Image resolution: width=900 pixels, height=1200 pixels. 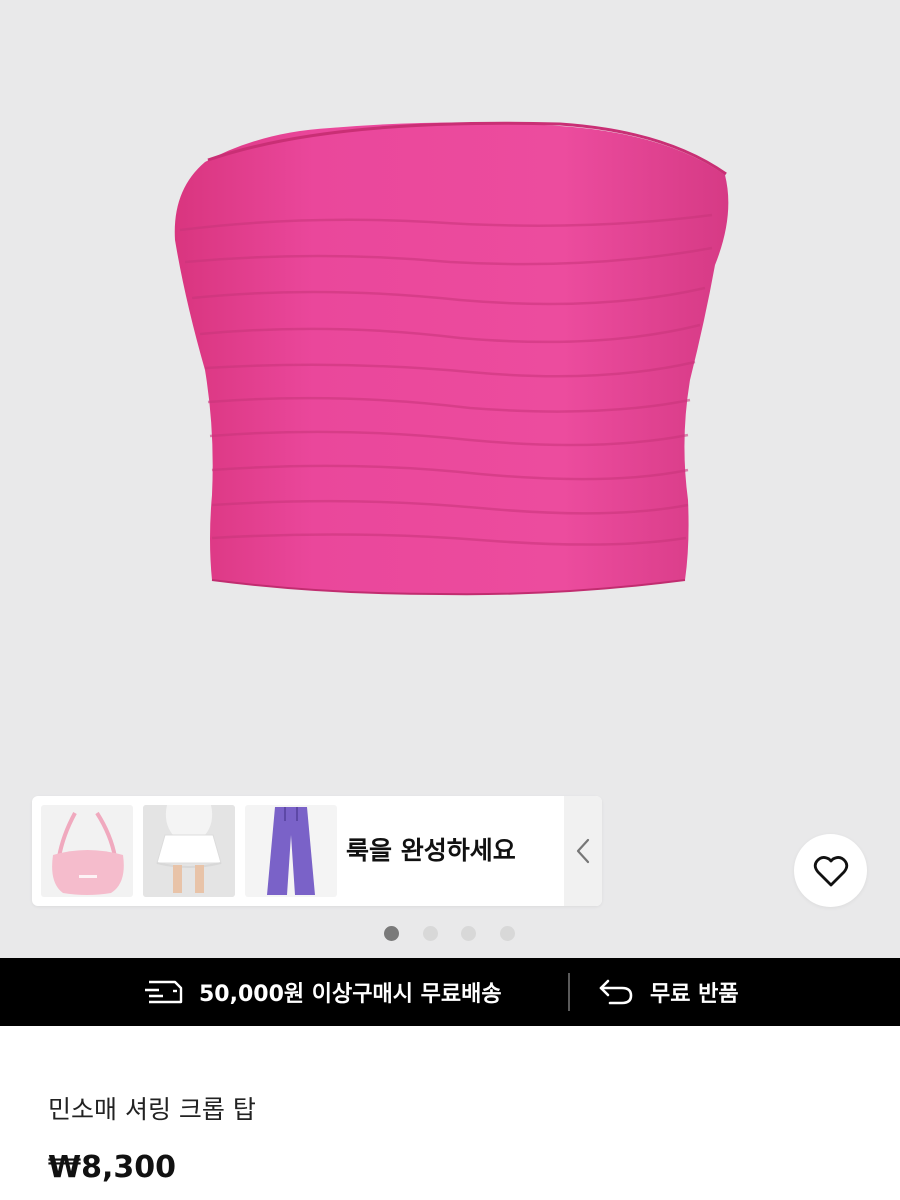 I want to click on look-thumbnail-pants, so click(x=291, y=851).